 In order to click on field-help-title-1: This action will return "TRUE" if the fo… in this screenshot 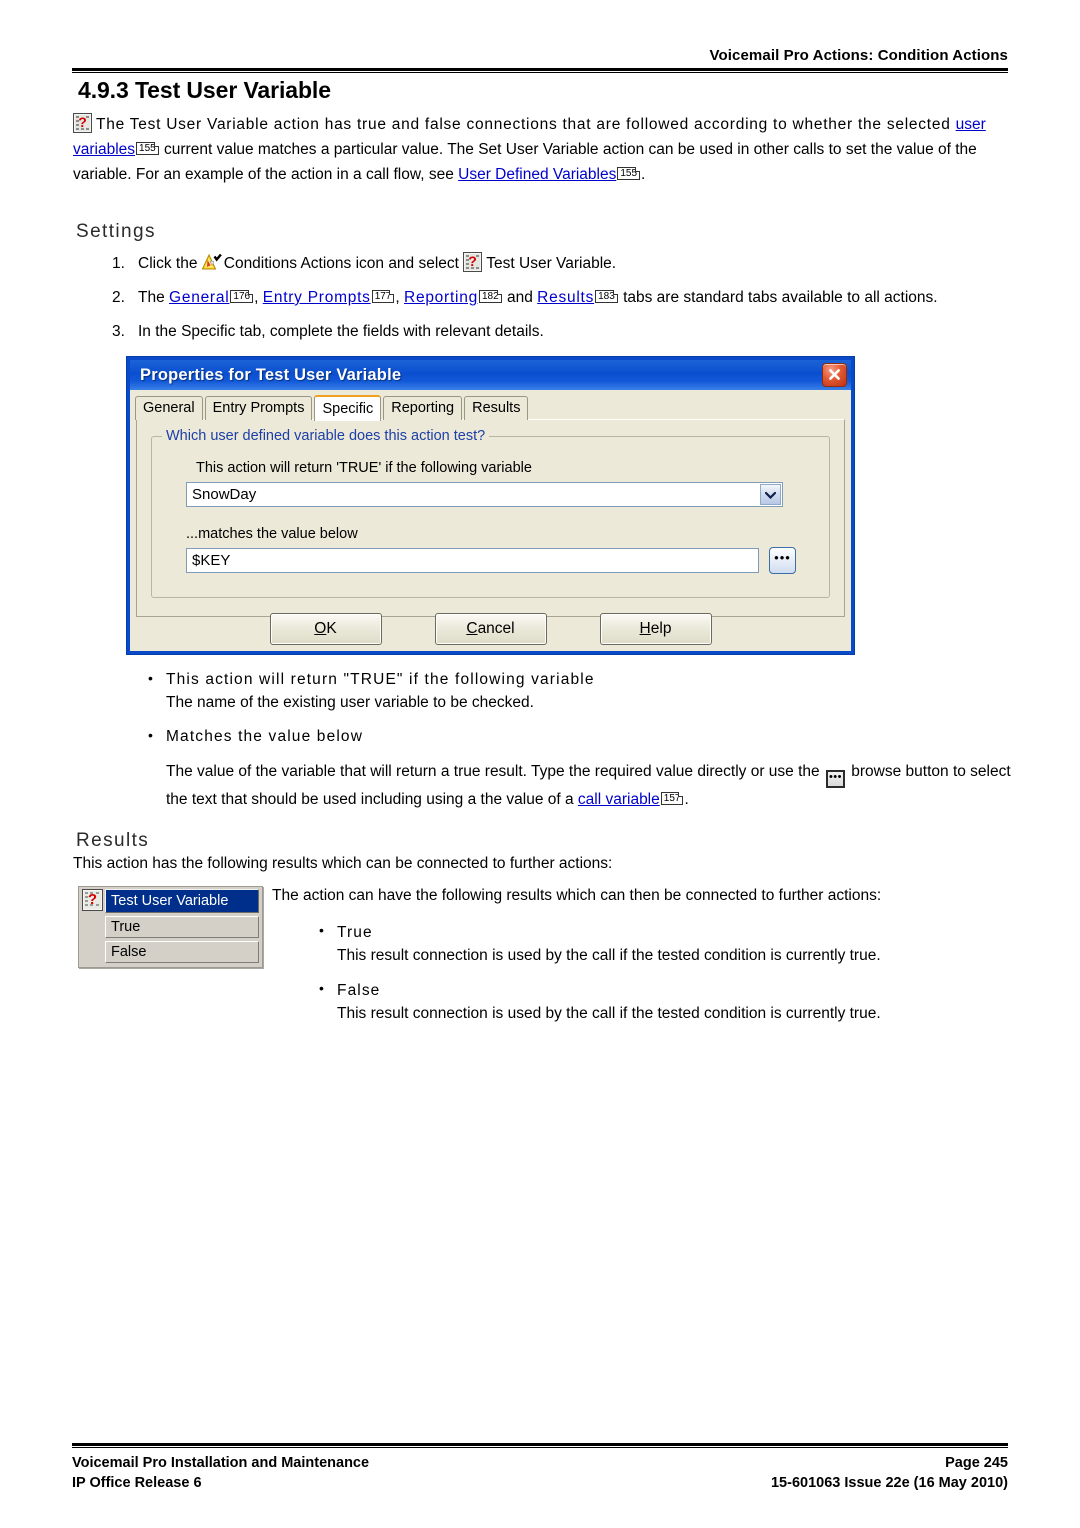, I will do `click(380, 679)`.